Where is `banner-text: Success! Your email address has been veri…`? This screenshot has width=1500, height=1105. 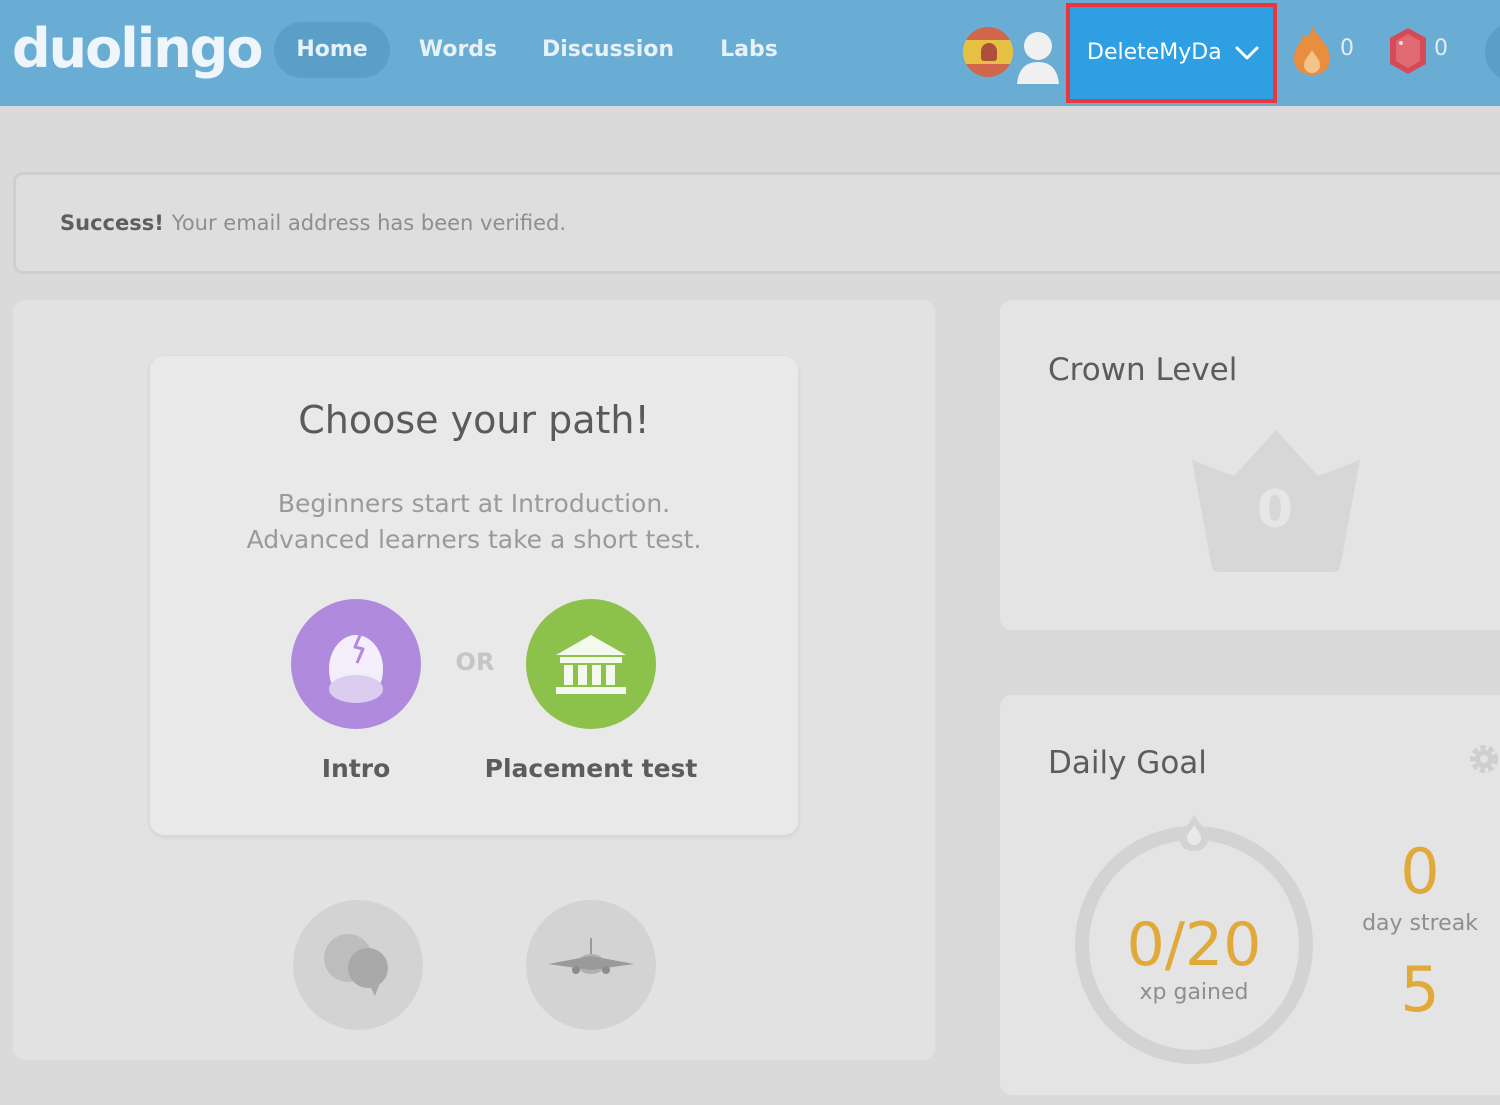 banner-text: Success! Your email address has been veri… is located at coordinates (313, 223).